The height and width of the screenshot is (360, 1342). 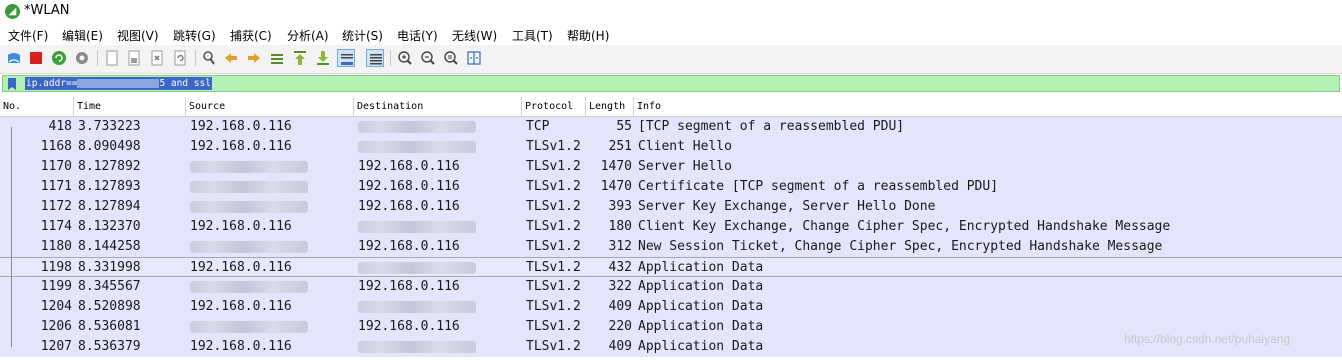 What do you see at coordinates (11, 237) in the screenshot?
I see `conversation-bracket` at bounding box center [11, 237].